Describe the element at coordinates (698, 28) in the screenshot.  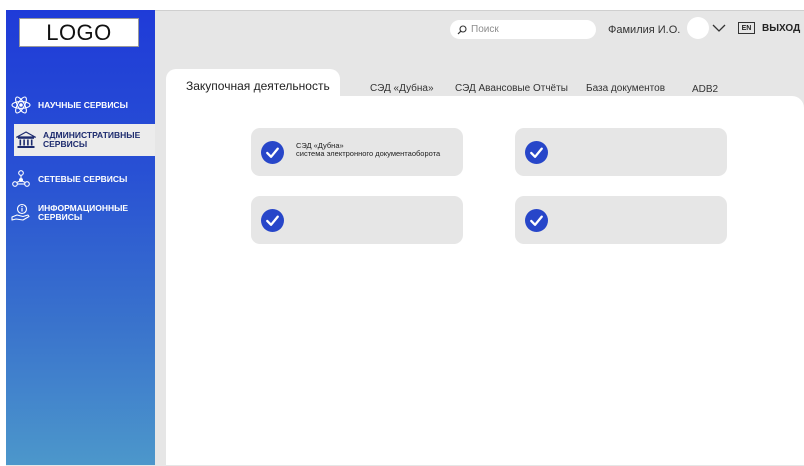
I see `avatar` at that location.